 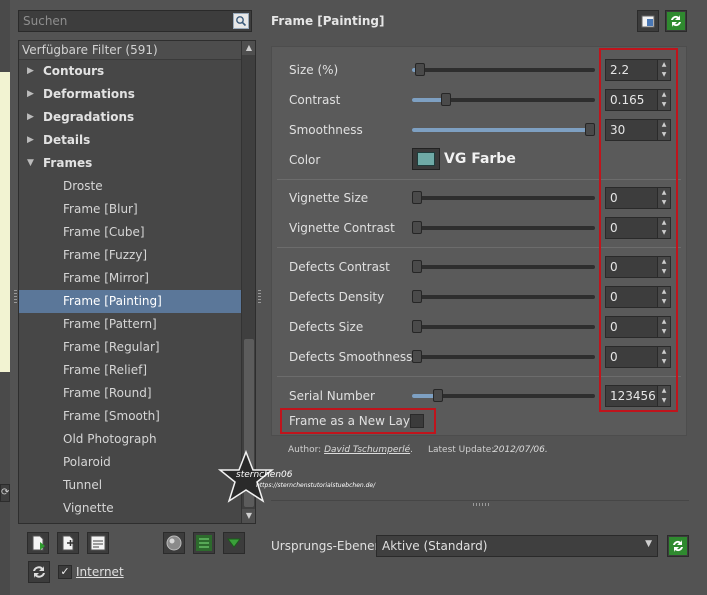 What do you see at coordinates (104, 232) in the screenshot?
I see `tree-item-label: Frame [Cube]` at bounding box center [104, 232].